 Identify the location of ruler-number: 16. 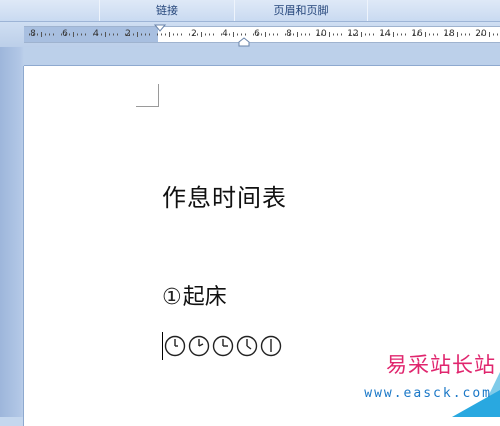
(417, 34).